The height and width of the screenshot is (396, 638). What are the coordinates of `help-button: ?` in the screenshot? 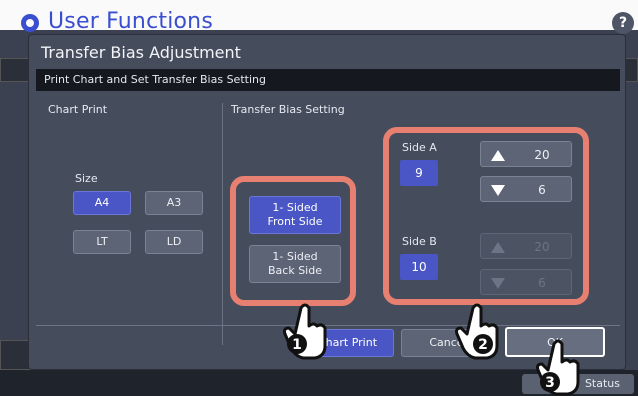 It's located at (623, 23).